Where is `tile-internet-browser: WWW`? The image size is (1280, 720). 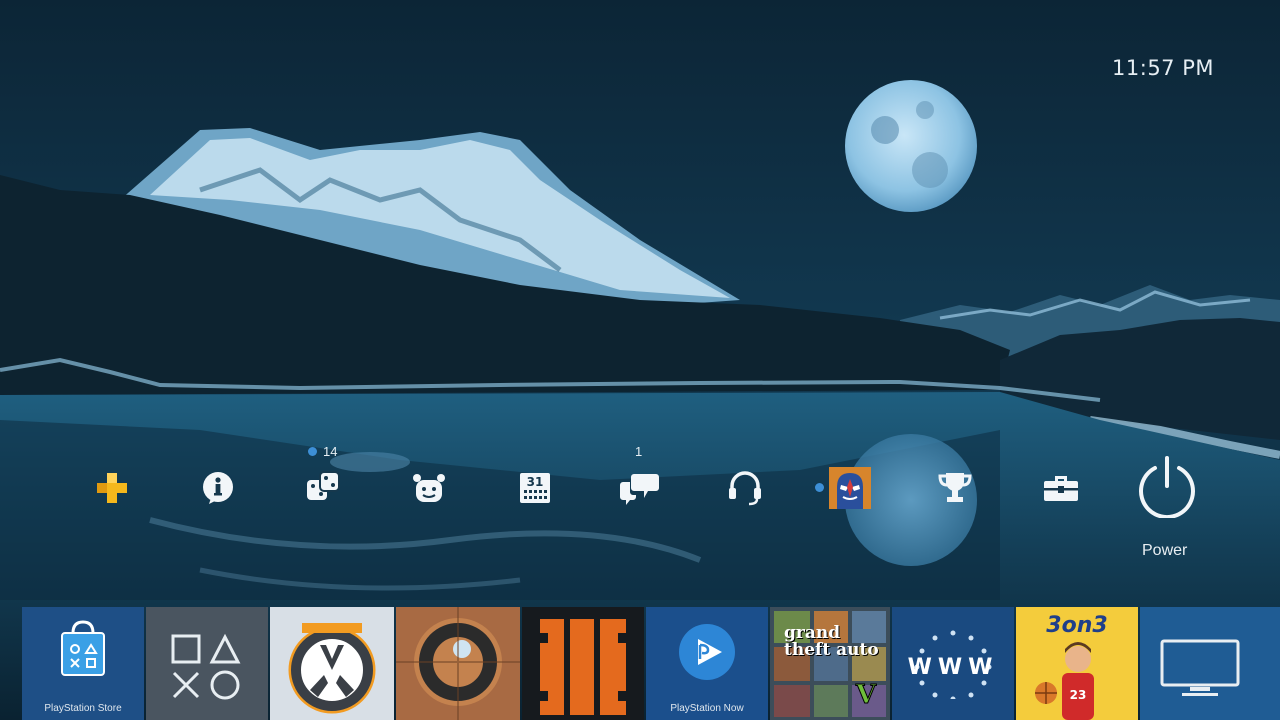
tile-internet-browser: WWW is located at coordinates (953, 663).